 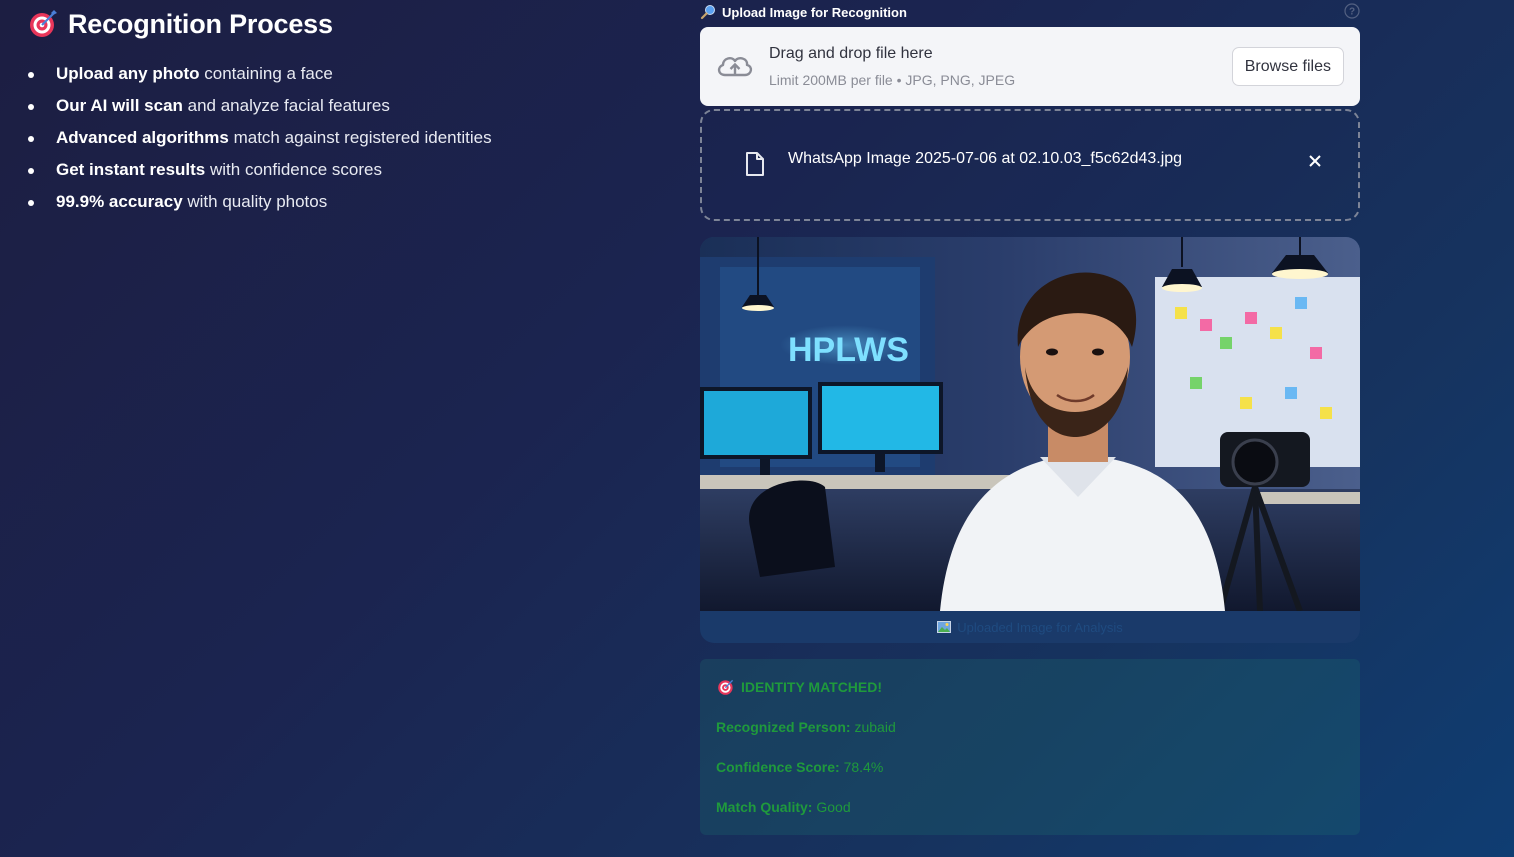 What do you see at coordinates (348, 74) in the screenshot?
I see `list-item: Upload any photo containing a face` at bounding box center [348, 74].